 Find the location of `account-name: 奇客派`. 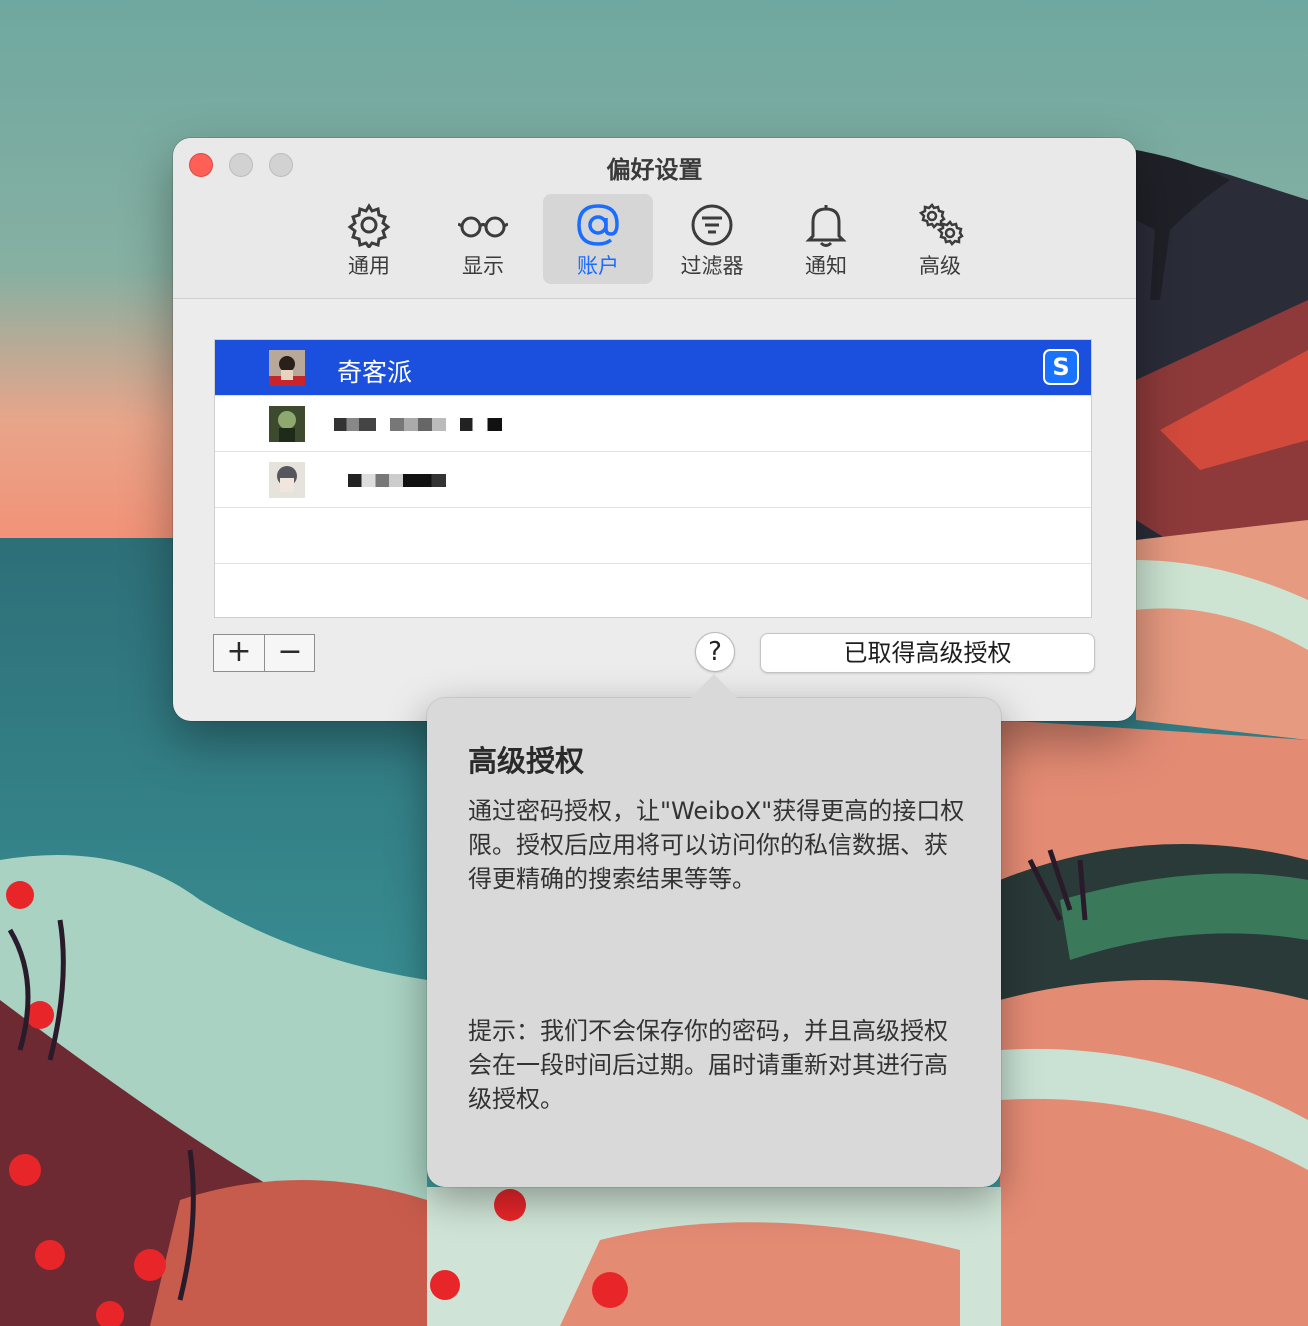

account-name: 奇客派 is located at coordinates (375, 372).